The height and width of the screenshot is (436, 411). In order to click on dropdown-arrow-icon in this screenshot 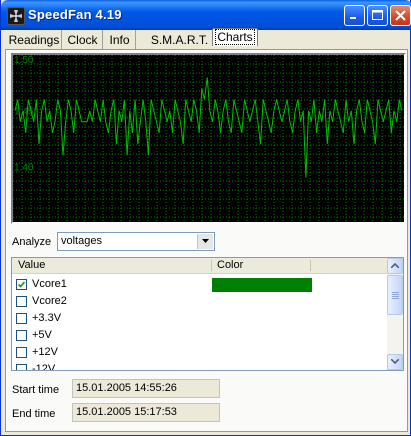, I will do `click(205, 241)`.